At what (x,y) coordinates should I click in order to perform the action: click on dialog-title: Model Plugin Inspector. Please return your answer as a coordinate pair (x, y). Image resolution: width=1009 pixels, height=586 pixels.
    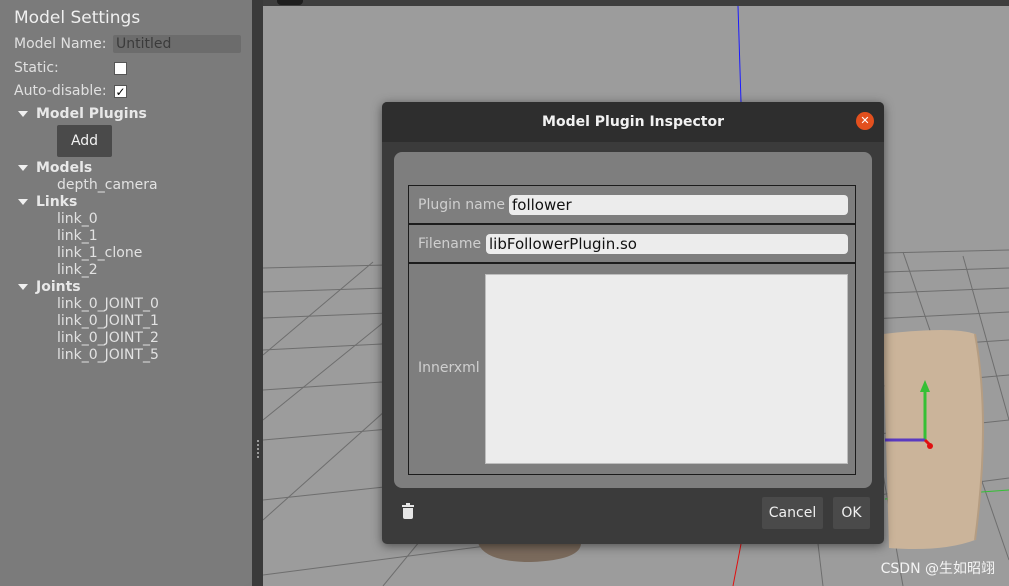
    Looking at the image, I should click on (633, 122).